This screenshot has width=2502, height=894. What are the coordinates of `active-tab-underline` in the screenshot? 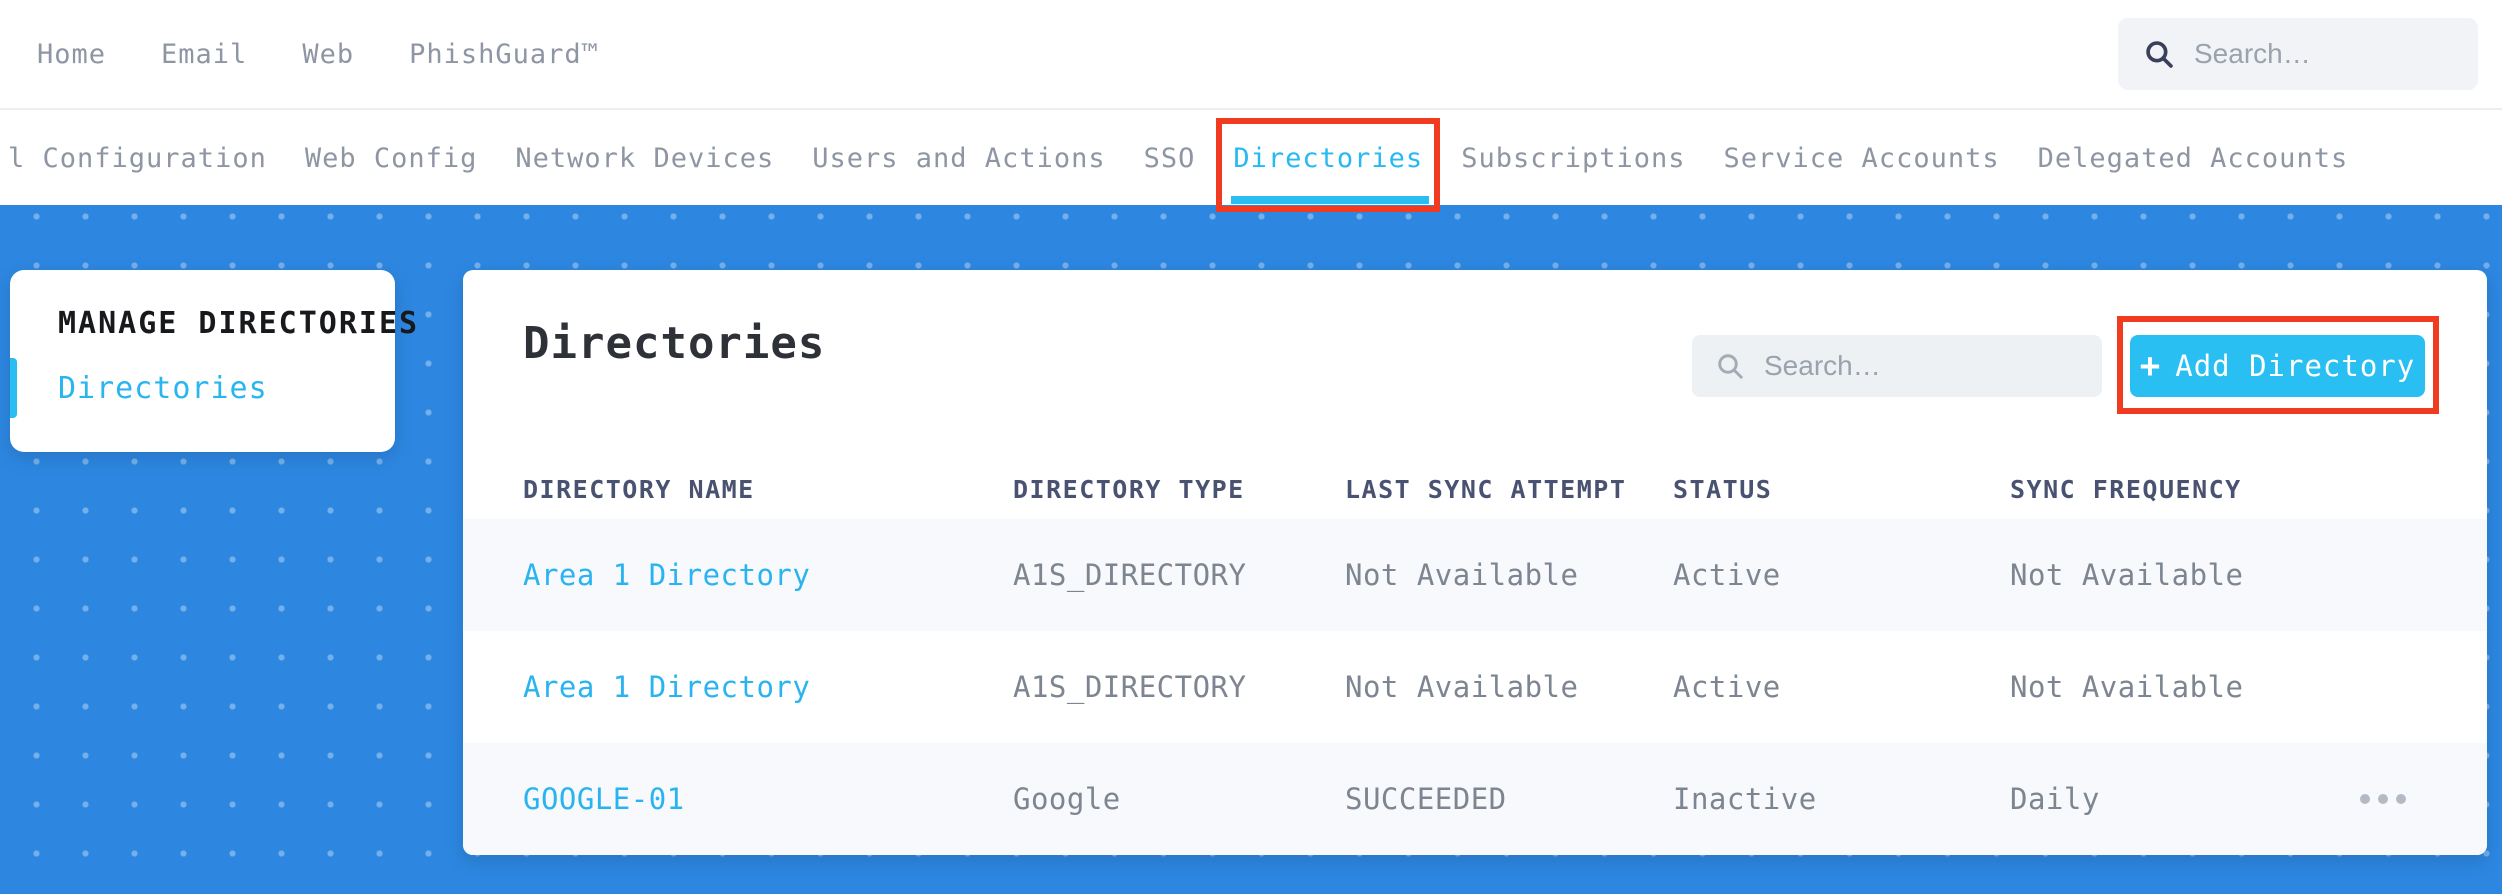 It's located at (1330, 200).